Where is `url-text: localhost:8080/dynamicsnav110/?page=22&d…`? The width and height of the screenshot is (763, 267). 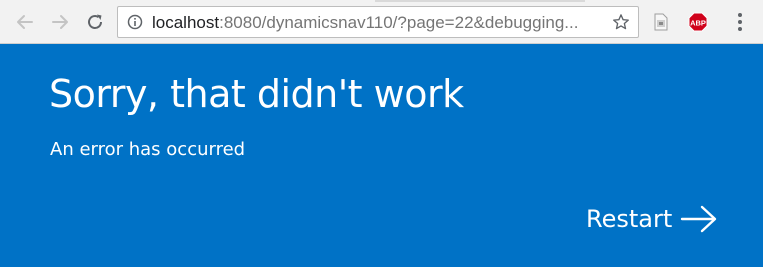 url-text: localhost:8080/dynamicsnav110/?page=22&d… is located at coordinates (377, 23).